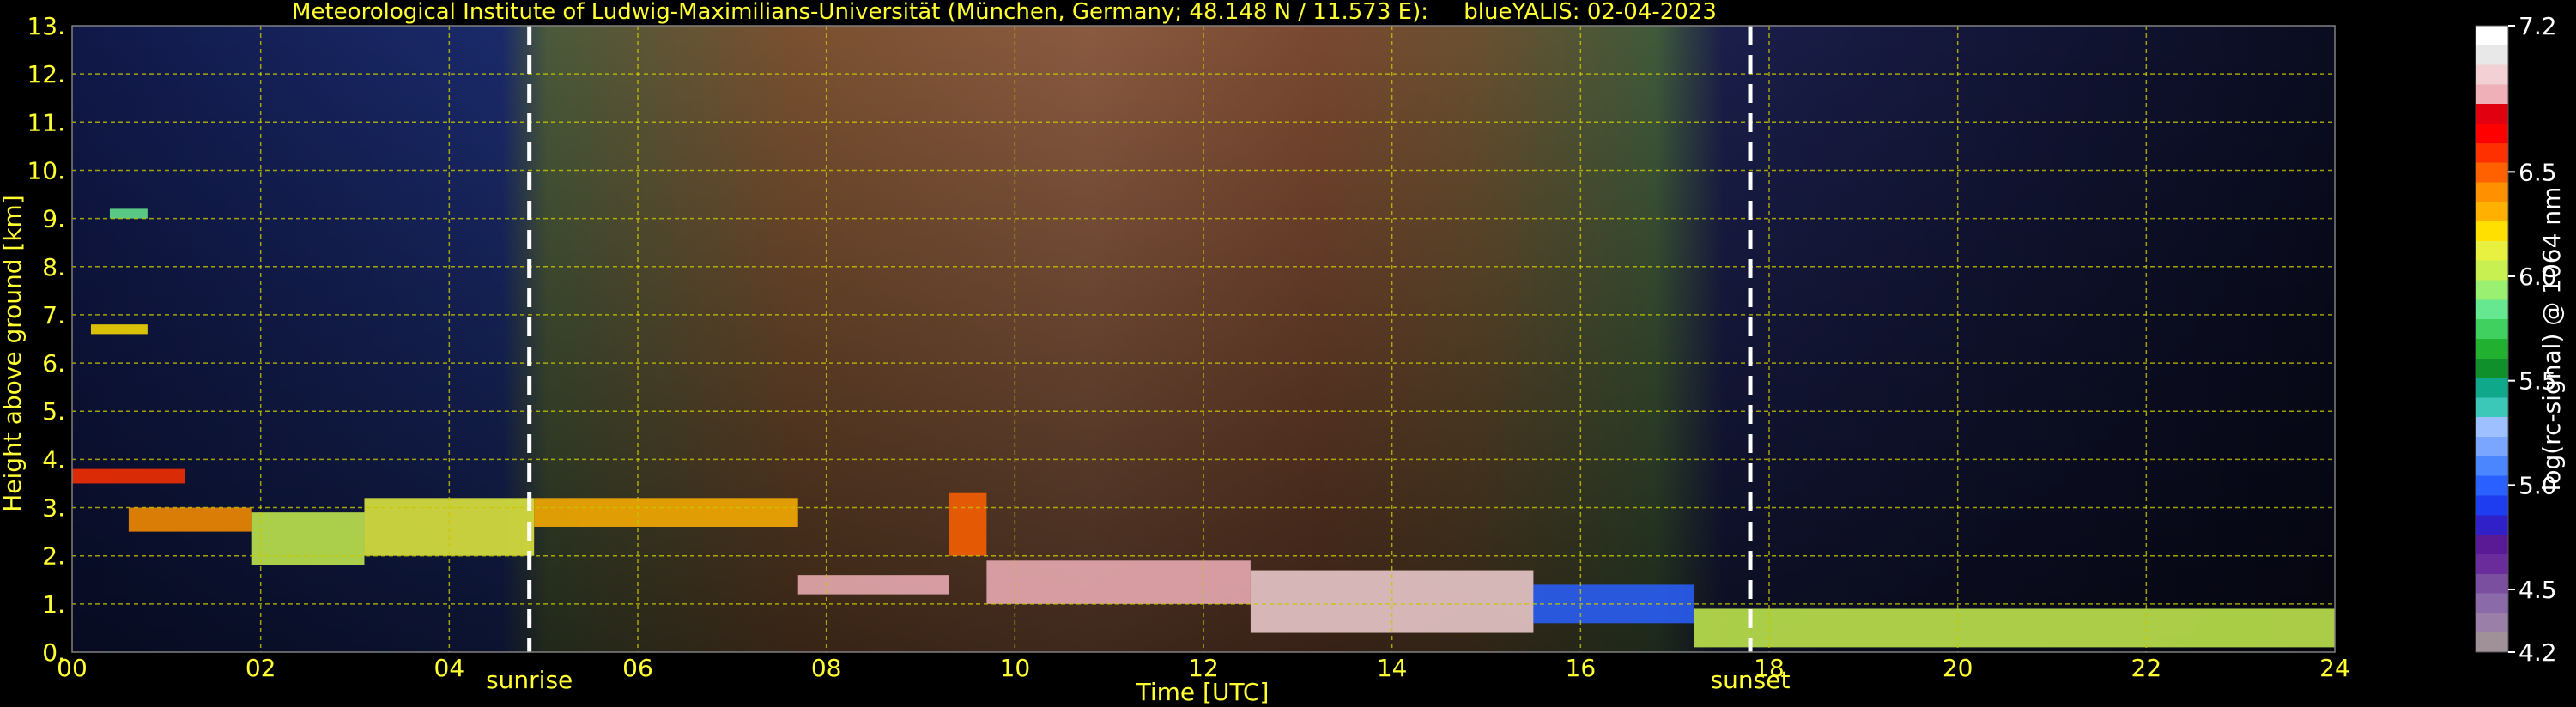 The width and height of the screenshot is (2576, 707). What do you see at coordinates (53, 267) in the screenshot?
I see `y-tick-label: 8.` at bounding box center [53, 267].